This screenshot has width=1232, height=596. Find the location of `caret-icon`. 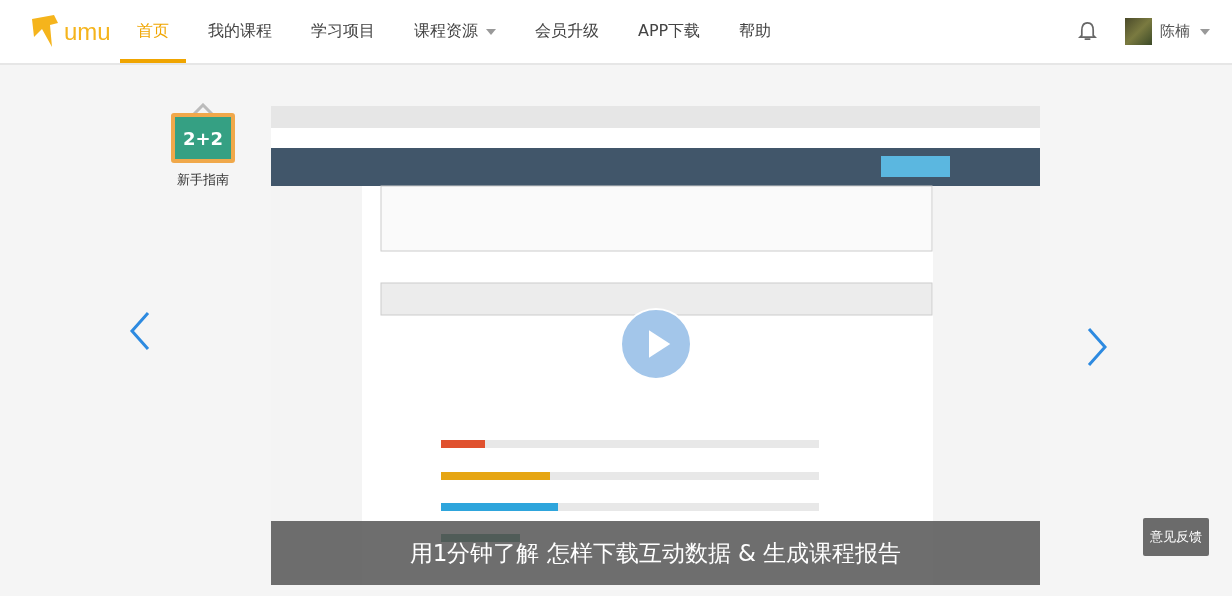

caret-icon is located at coordinates (1205, 31).